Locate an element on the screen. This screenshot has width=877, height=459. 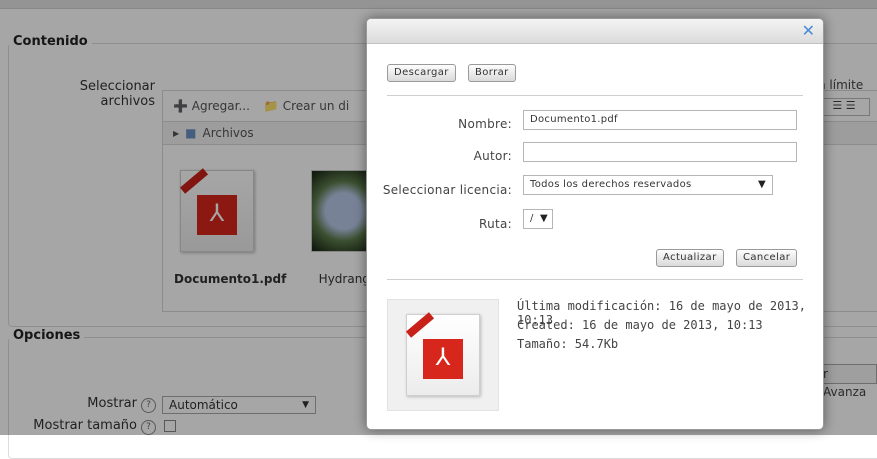
close-icon: ✕ is located at coordinates (808, 30).